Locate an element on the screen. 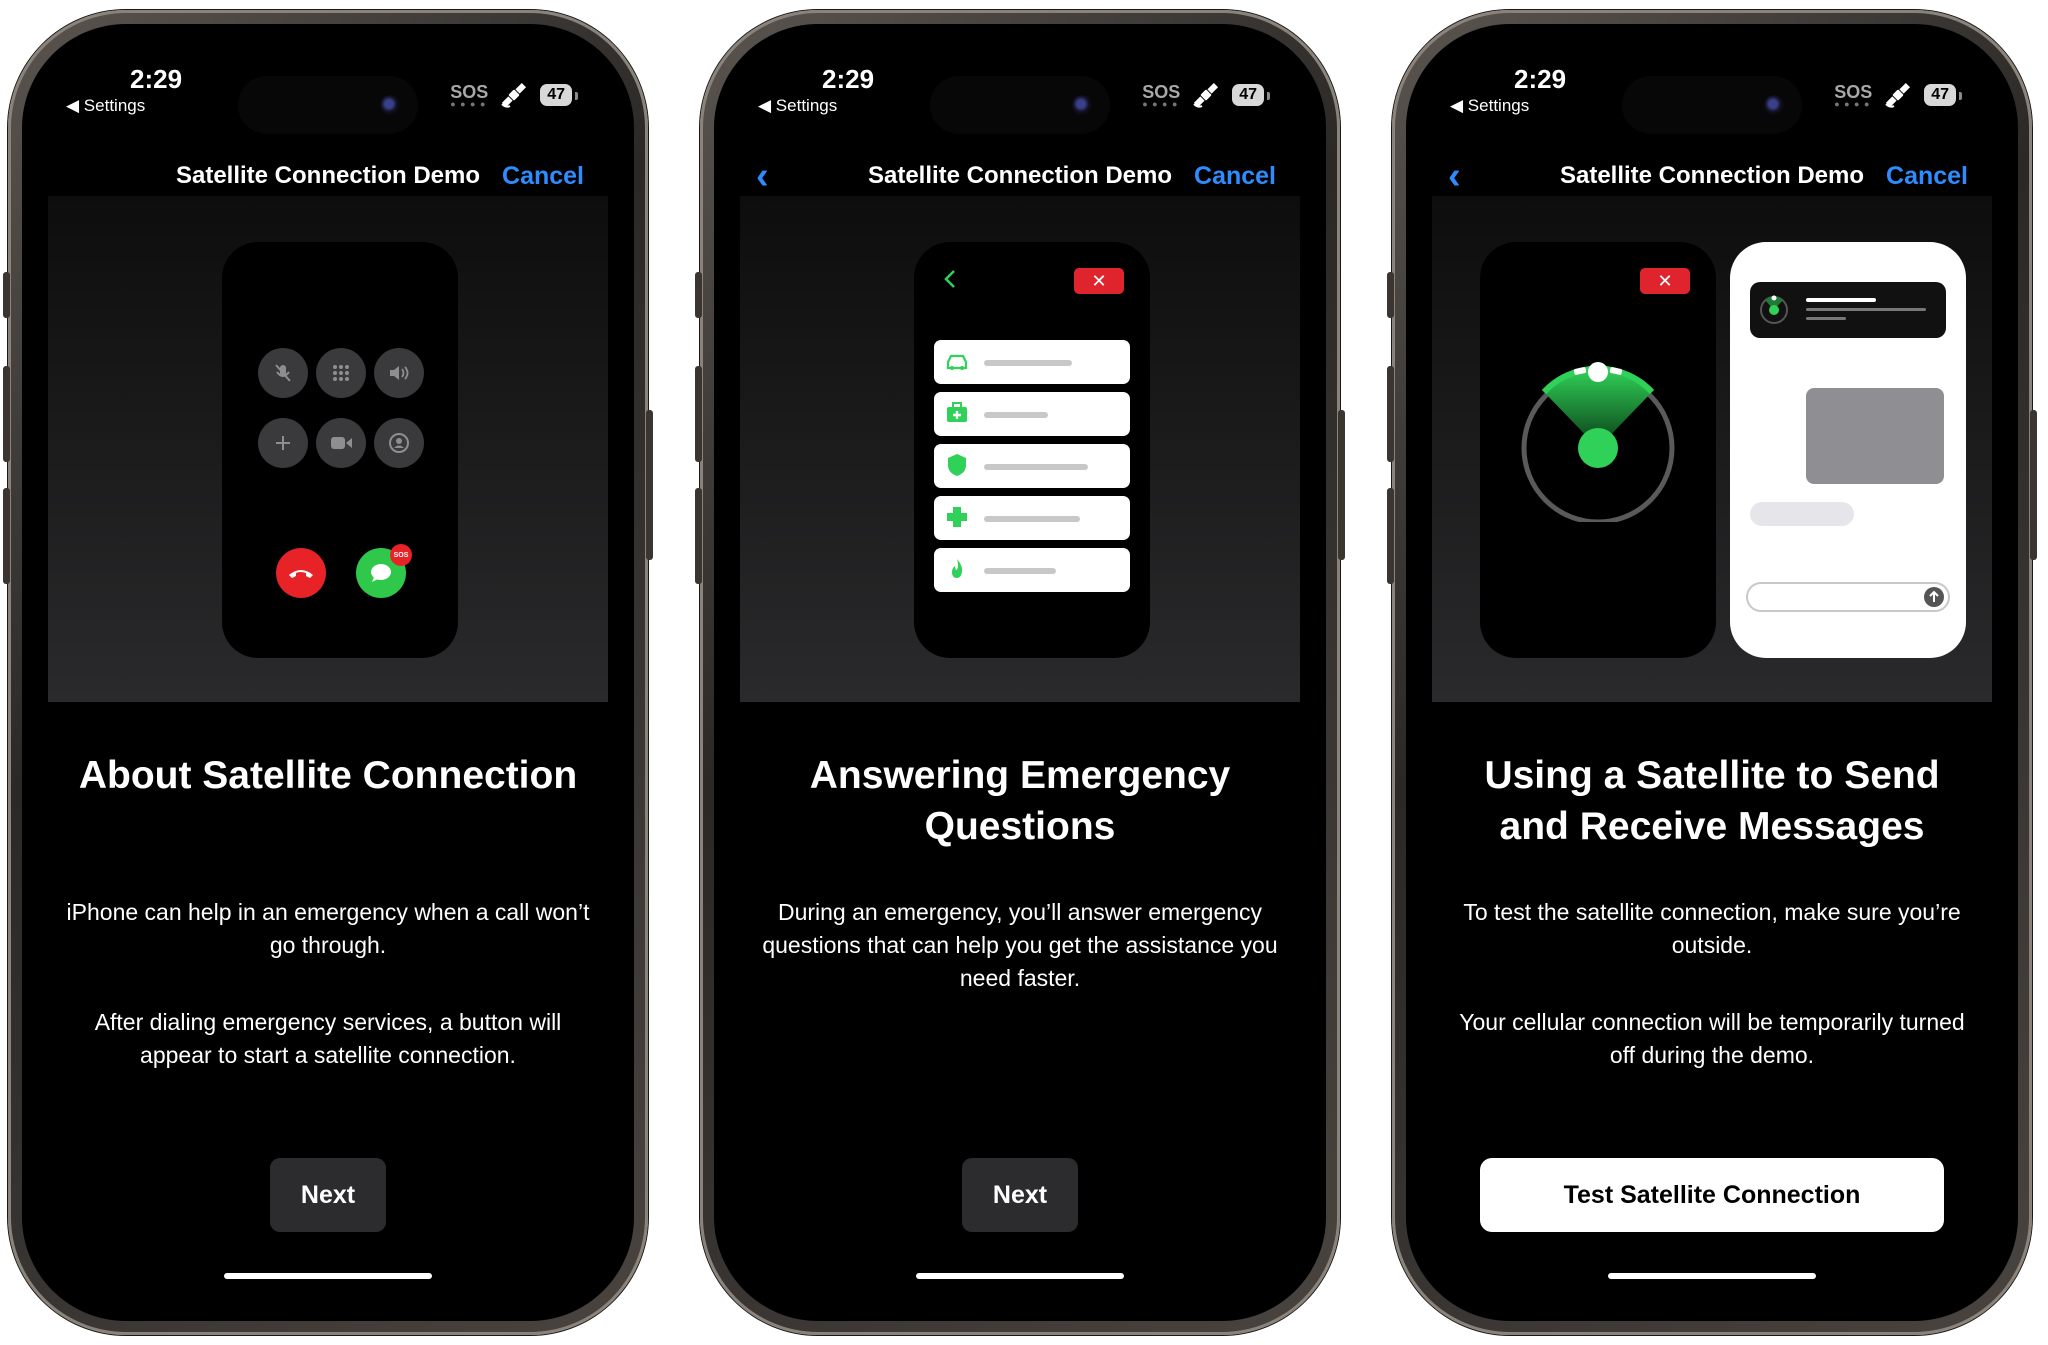 This screenshot has height=1345, width=2048. keypad-icon is located at coordinates (341, 373).